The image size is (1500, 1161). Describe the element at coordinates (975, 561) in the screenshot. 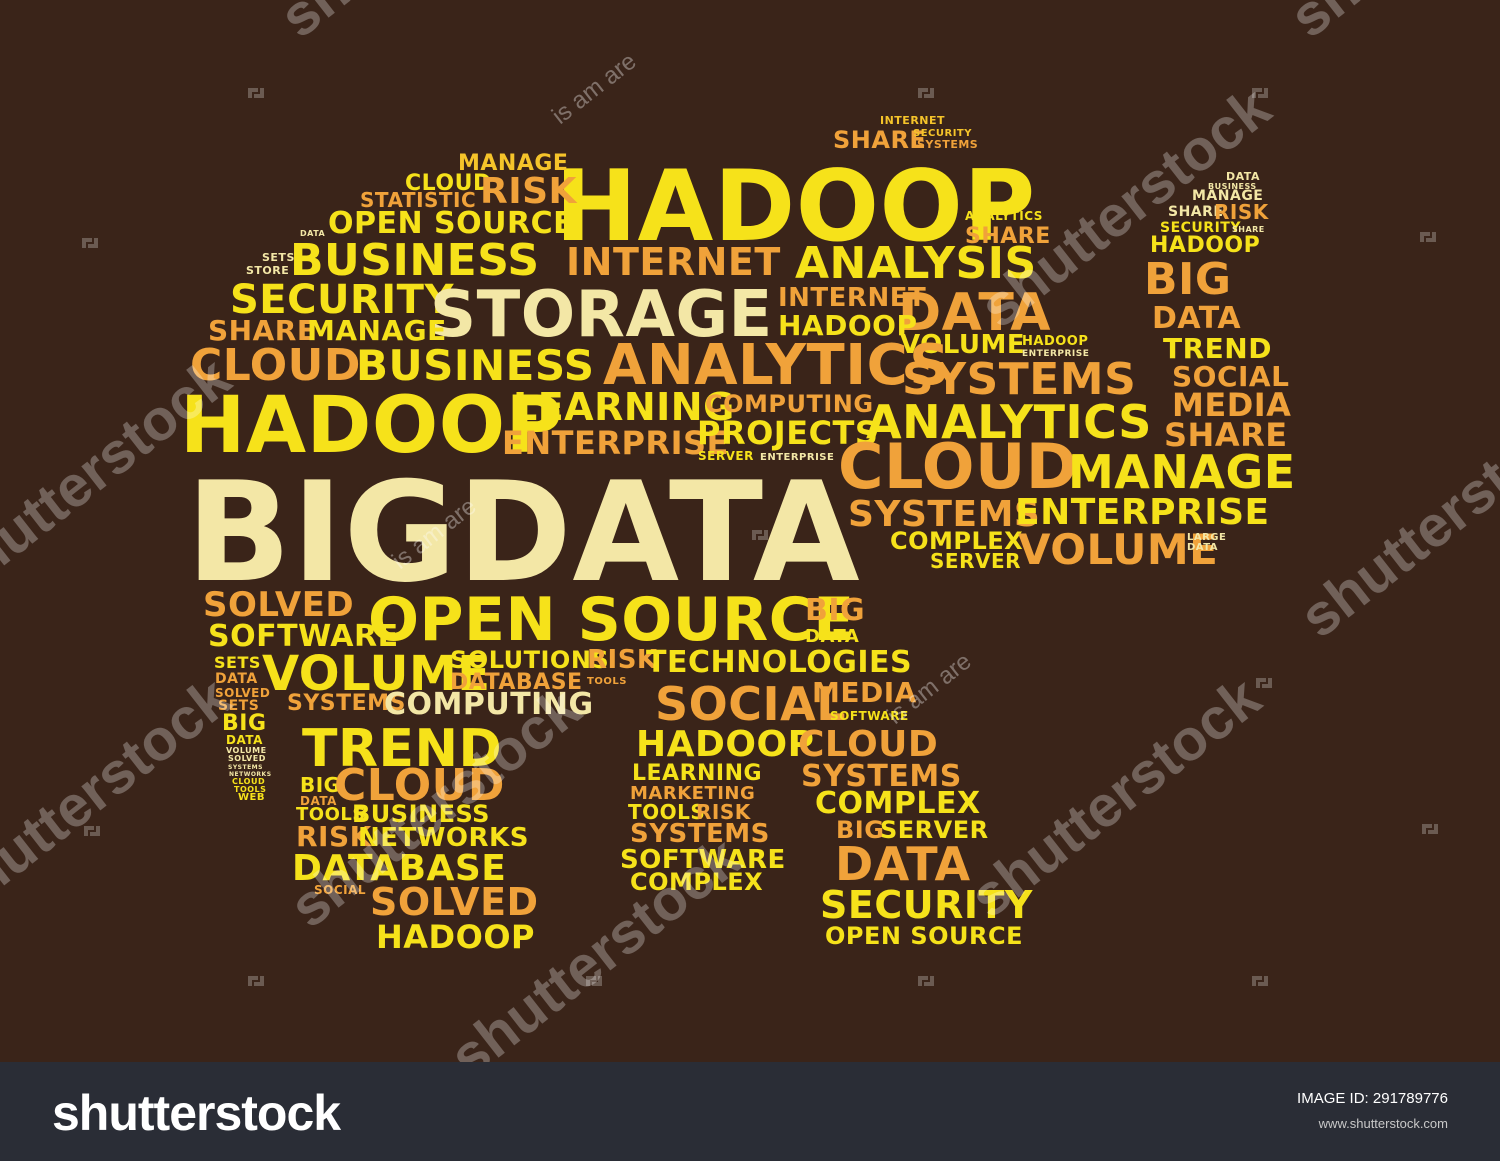

I see `word-server: SERVER` at that location.